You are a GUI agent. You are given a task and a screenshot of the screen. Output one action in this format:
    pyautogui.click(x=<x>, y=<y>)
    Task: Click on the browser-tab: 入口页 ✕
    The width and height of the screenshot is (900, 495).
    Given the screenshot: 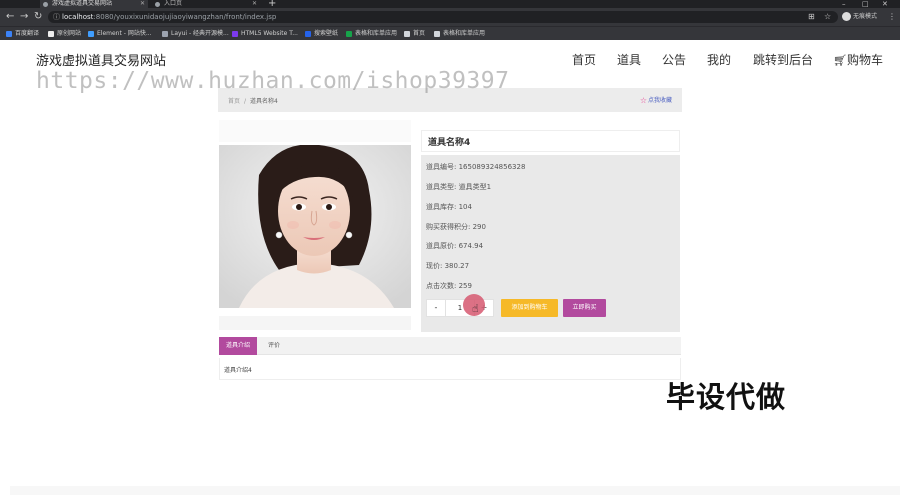 What is the action you would take?
    pyautogui.click(x=206, y=4)
    